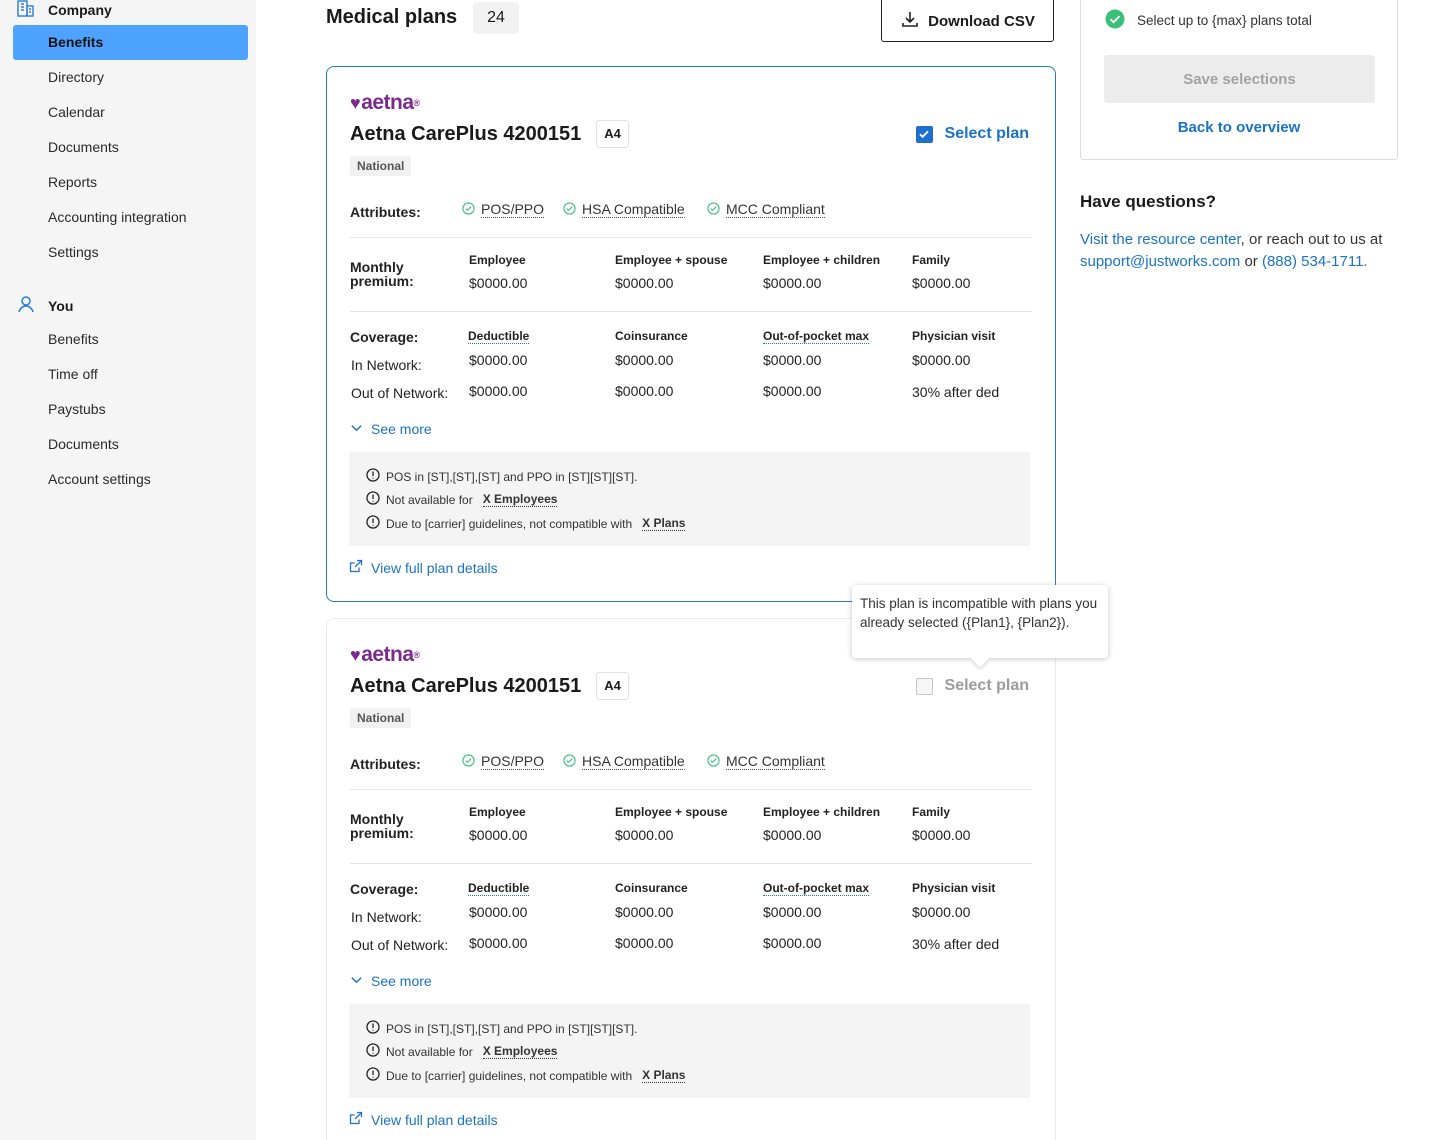 This screenshot has width=1440, height=1140. Describe the element at coordinates (1160, 239) in the screenshot. I see `resource-center-link: Visit the resource center` at that location.